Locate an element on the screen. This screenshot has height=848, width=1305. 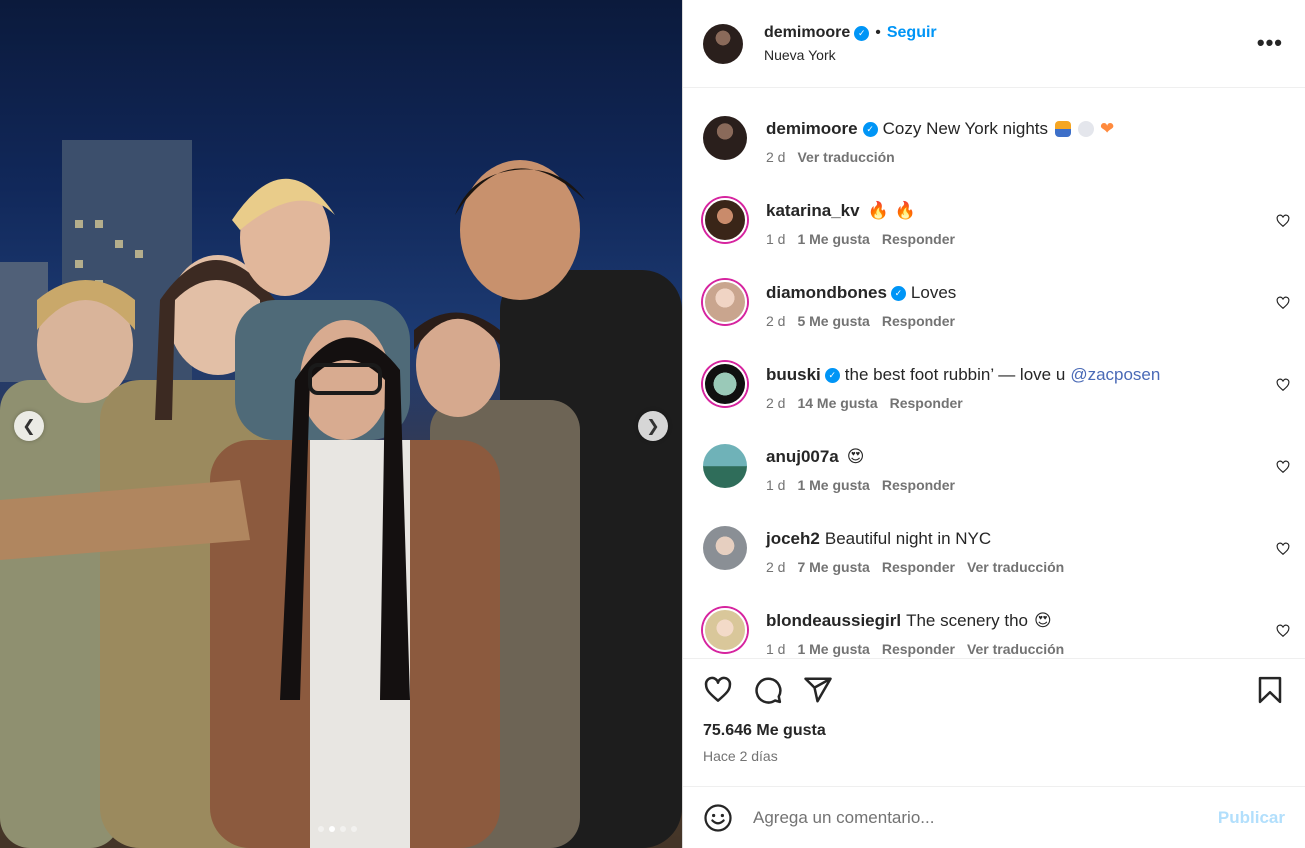
caption-username: demimoore is located at coordinates (812, 129).